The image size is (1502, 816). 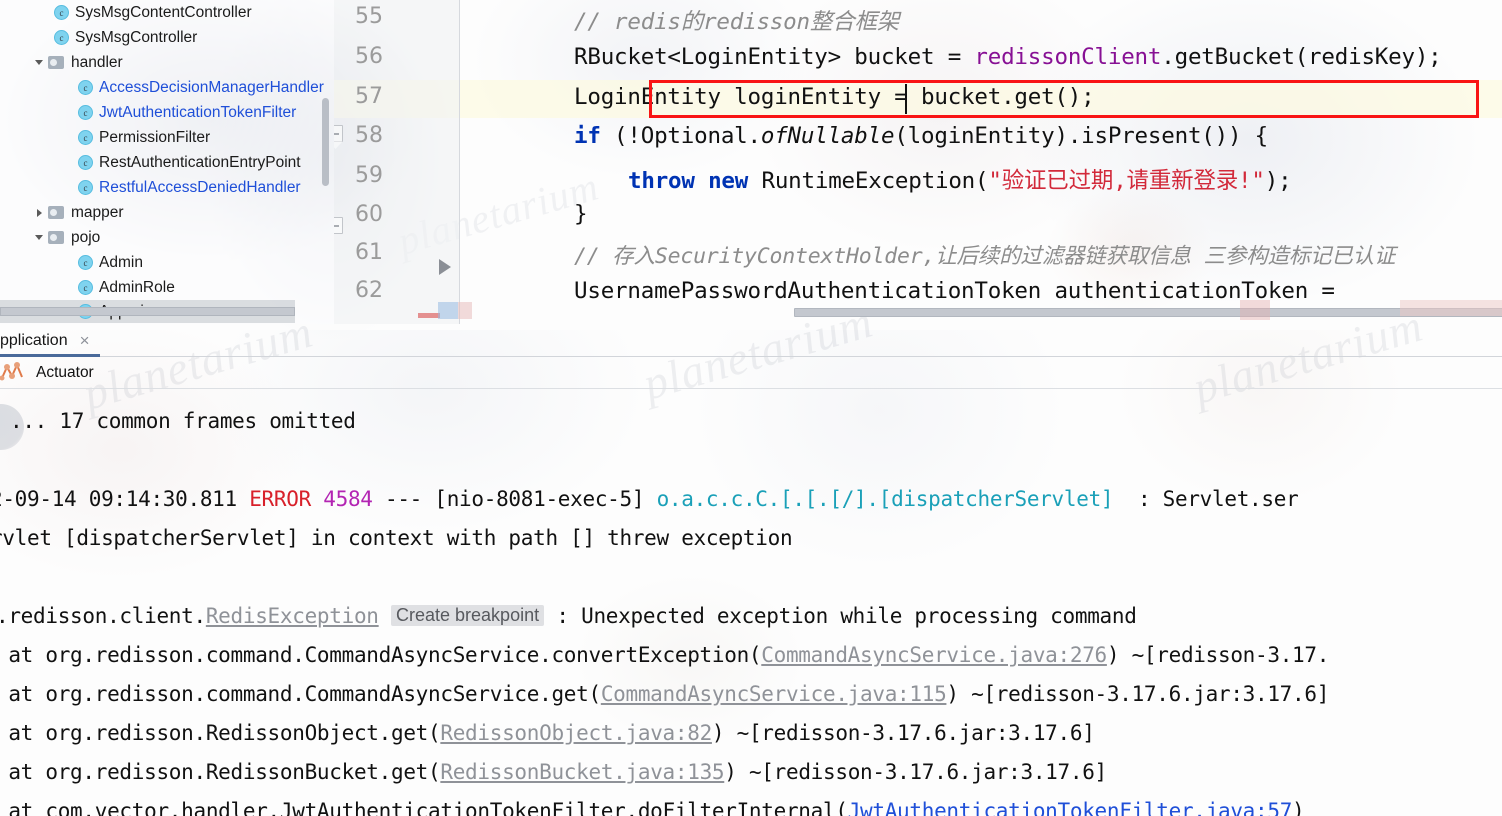 I want to click on tree-item-admin: c Admin, so click(x=167, y=262).